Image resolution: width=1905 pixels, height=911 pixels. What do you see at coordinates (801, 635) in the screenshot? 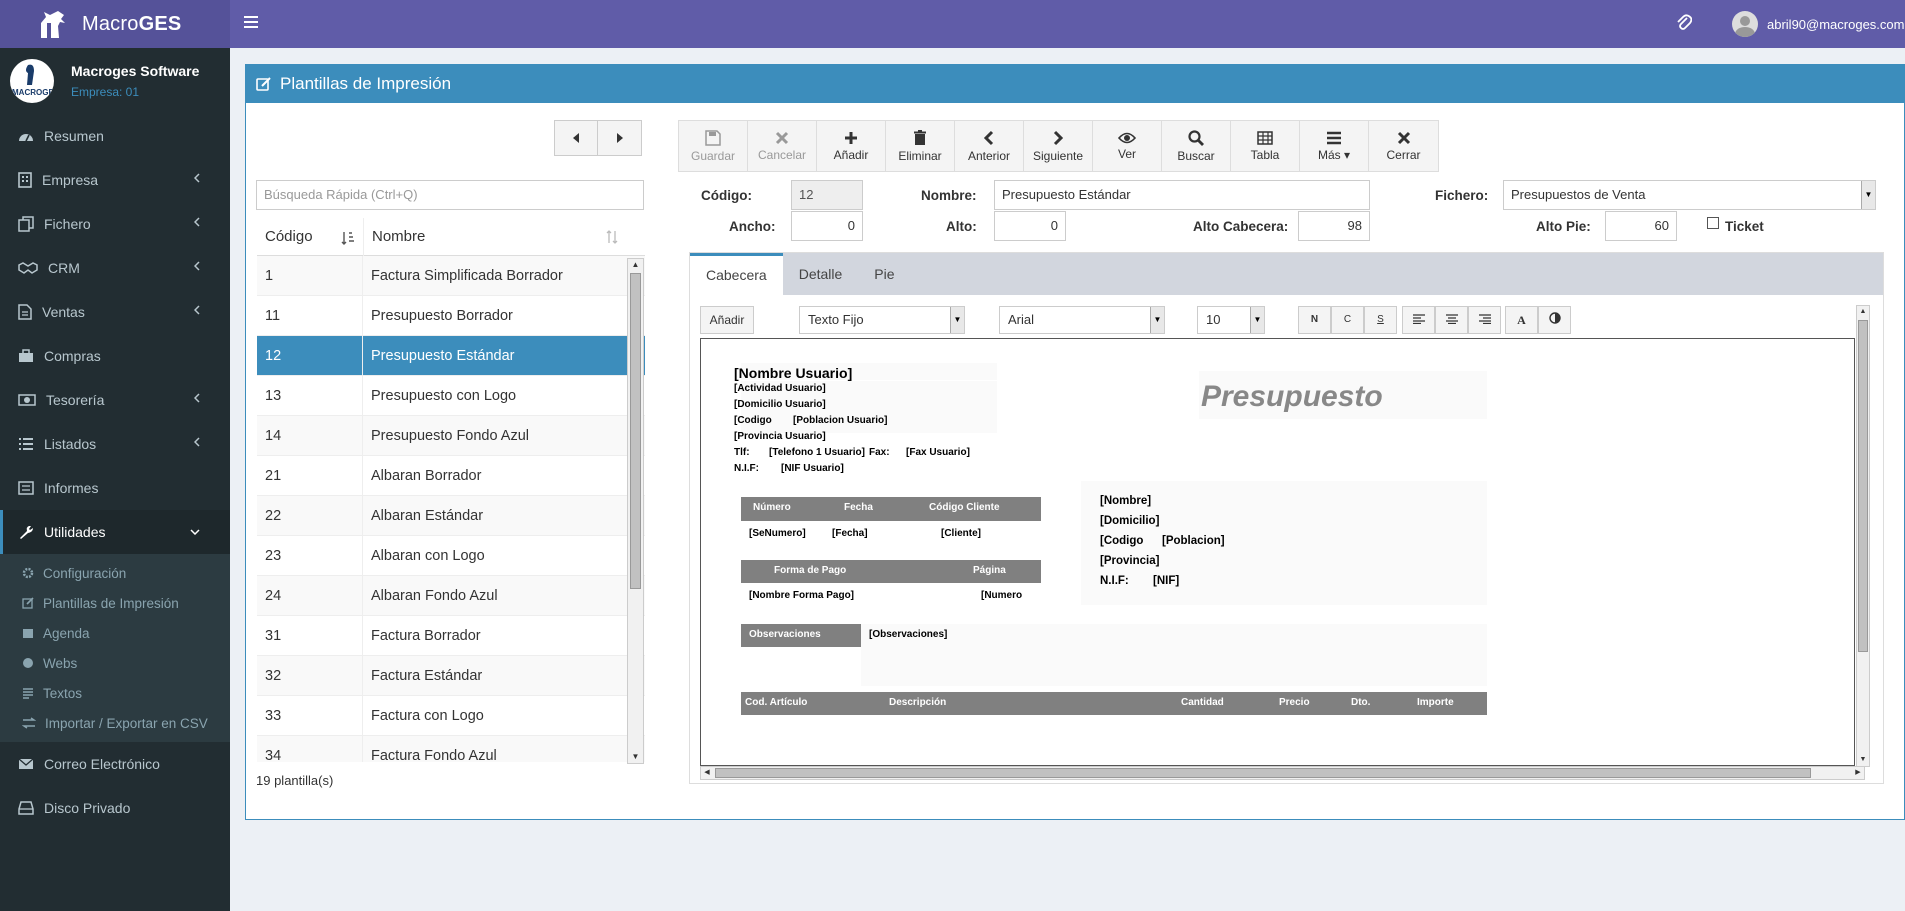
I see `canvas-observaciones-label: Observaciones` at bounding box center [801, 635].